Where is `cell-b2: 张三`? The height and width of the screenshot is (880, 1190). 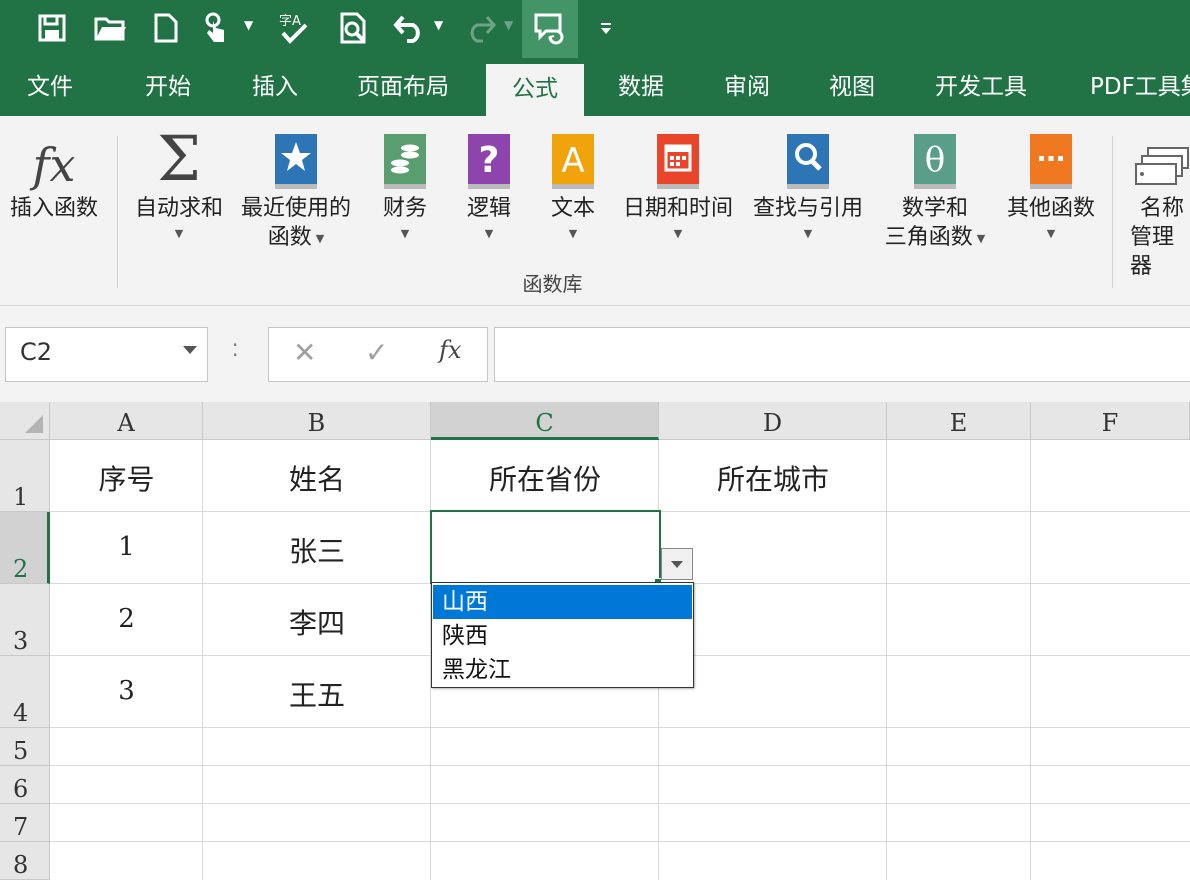 cell-b2: 张三 is located at coordinates (317, 550).